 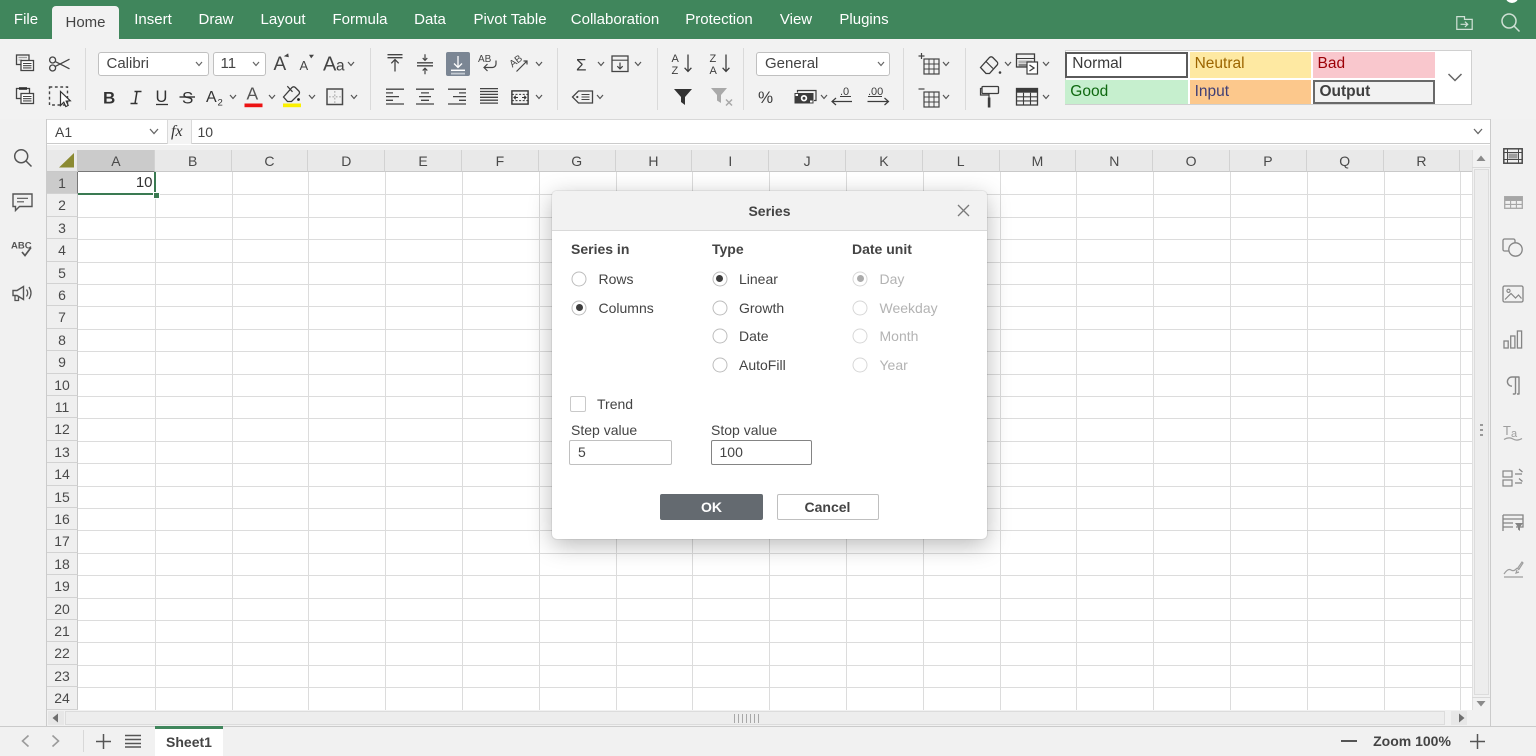 I want to click on svg-text: 2, so click(x=220, y=103).